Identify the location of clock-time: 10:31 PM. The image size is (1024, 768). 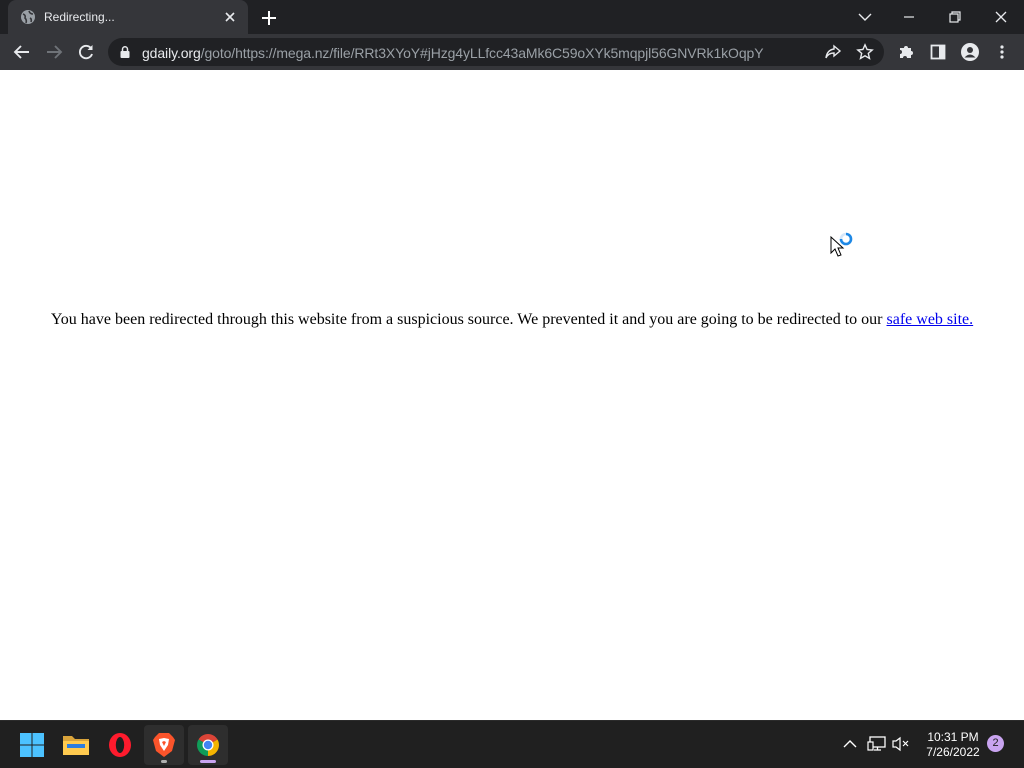
(953, 737).